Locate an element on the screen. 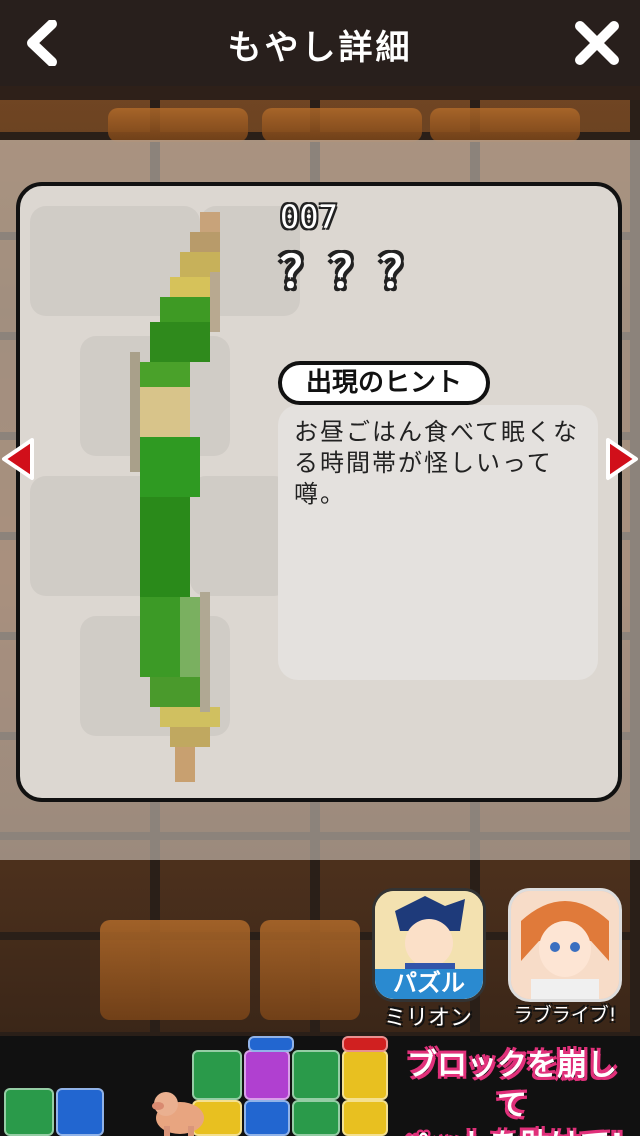 The width and height of the screenshot is (640, 1136). next-item-button is located at coordinates (622, 459).